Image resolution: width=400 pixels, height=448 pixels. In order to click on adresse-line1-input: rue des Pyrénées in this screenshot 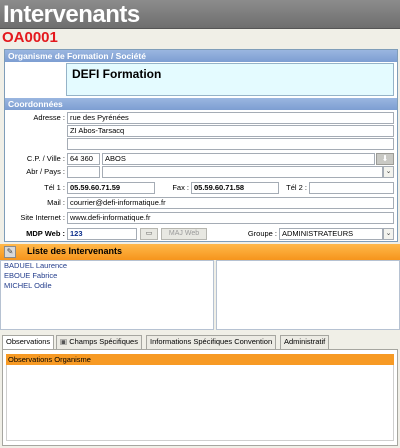, I will do `click(230, 118)`.